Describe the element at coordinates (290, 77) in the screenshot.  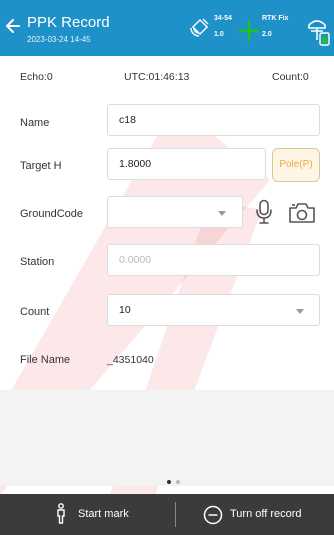
I see `count-status: Count:0` at that location.